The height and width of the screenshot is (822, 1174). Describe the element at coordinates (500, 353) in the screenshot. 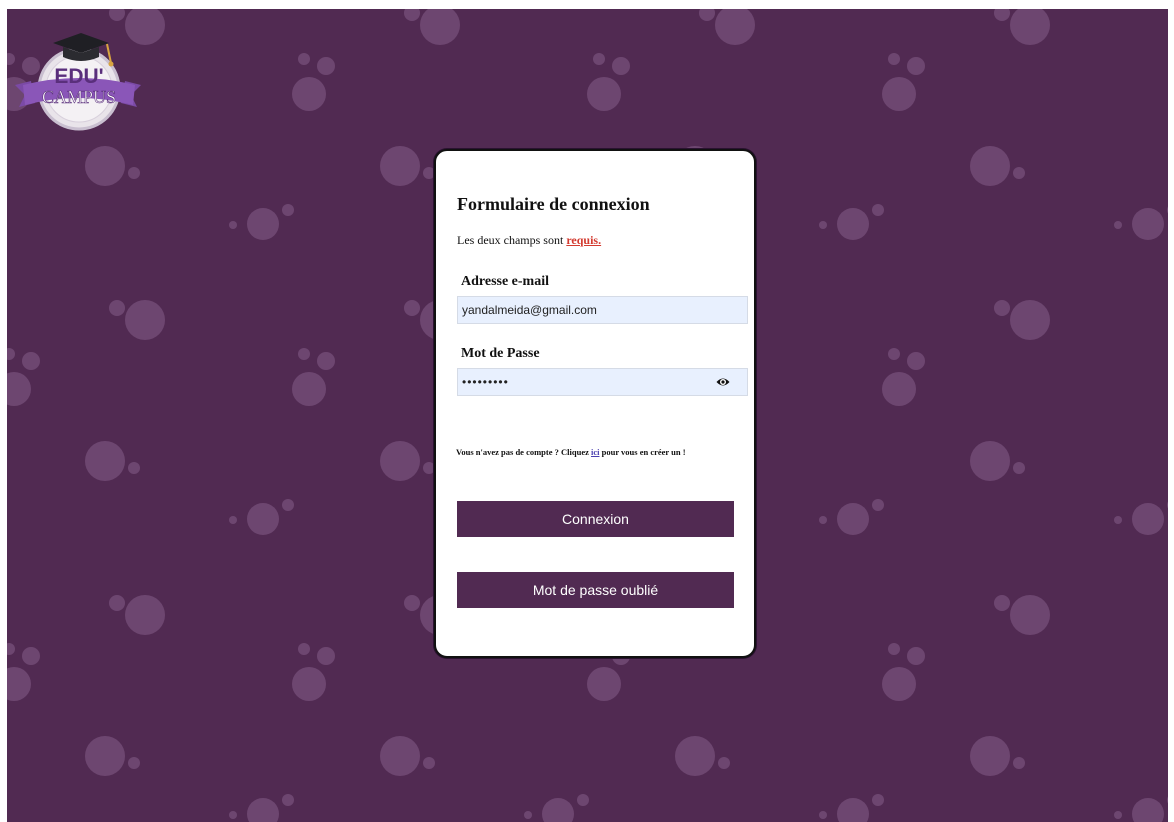

I see `password-label: Mot de Passe` at that location.